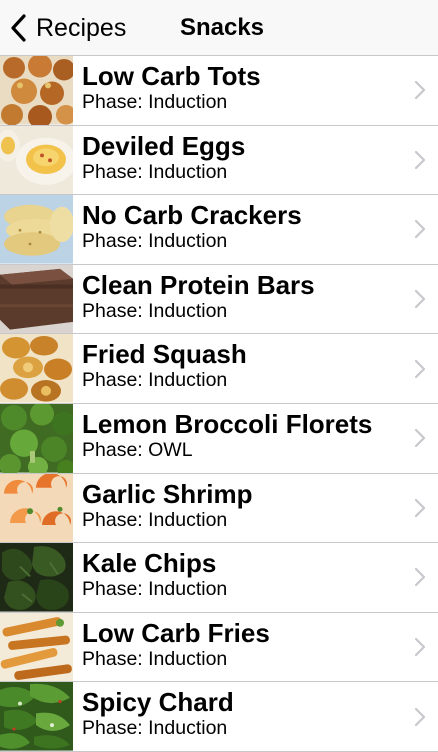  I want to click on recipe-title: Low Carb Fries, so click(176, 632).